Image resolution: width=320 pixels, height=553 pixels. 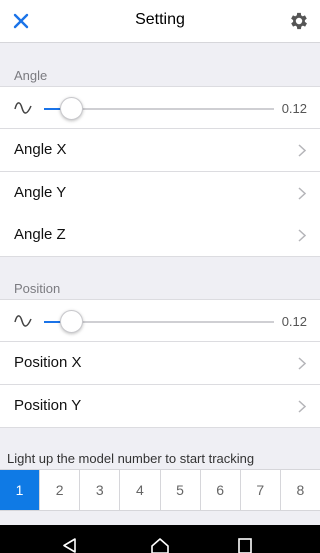 I want to click on app-header: Setting, so click(x=160, y=21).